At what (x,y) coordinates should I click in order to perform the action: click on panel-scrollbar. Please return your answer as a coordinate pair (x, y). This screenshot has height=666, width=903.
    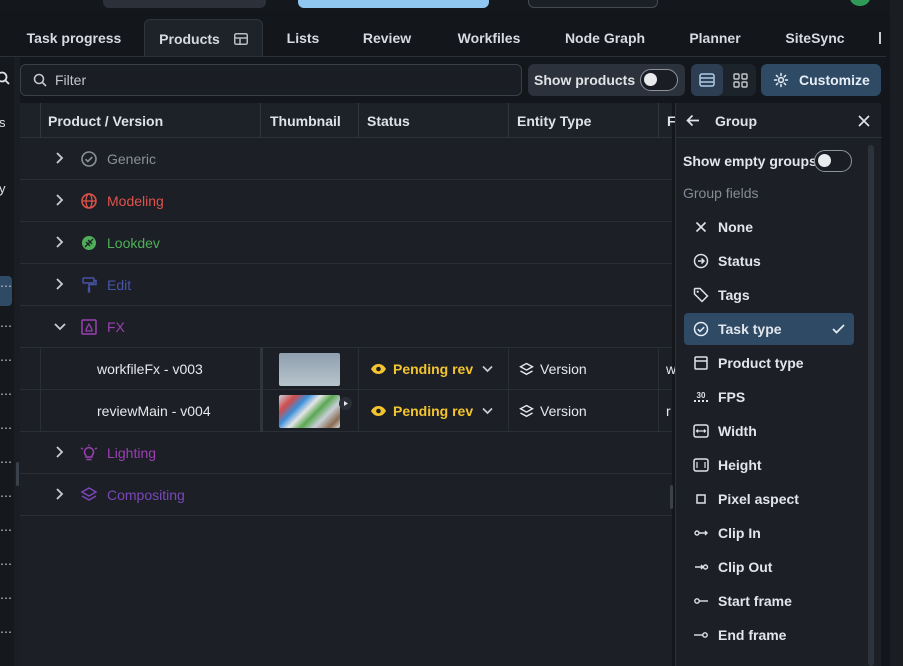
    Looking at the image, I should click on (871, 405).